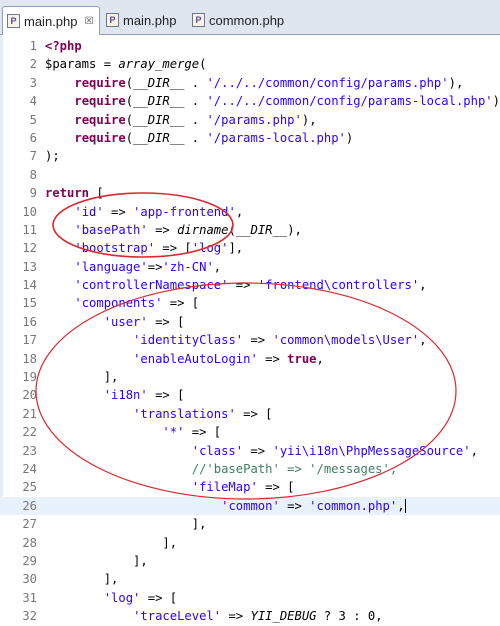  I want to click on code-line: 29 ],, so click(250, 561).